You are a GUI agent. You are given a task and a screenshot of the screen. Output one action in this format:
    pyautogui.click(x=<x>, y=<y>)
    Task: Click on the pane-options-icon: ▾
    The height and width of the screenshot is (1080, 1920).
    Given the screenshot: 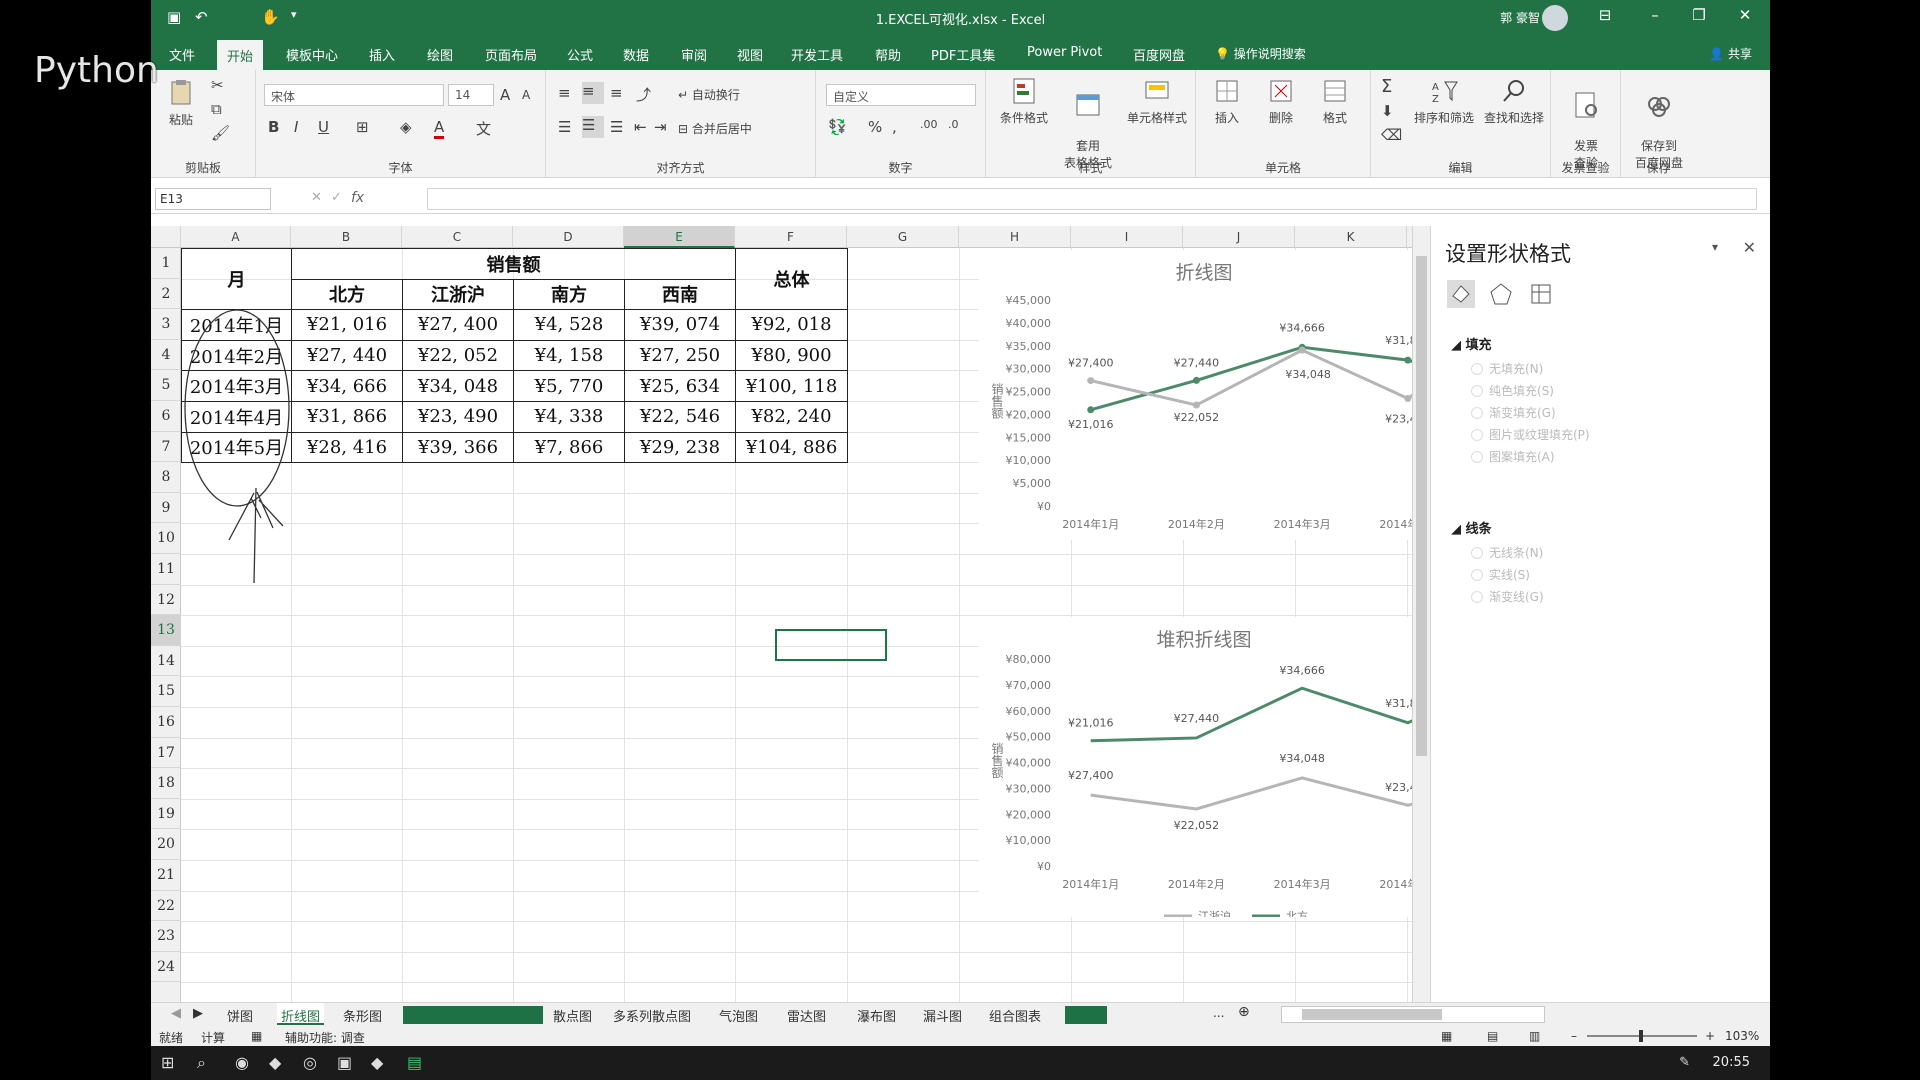 What is the action you would take?
    pyautogui.click(x=1715, y=247)
    